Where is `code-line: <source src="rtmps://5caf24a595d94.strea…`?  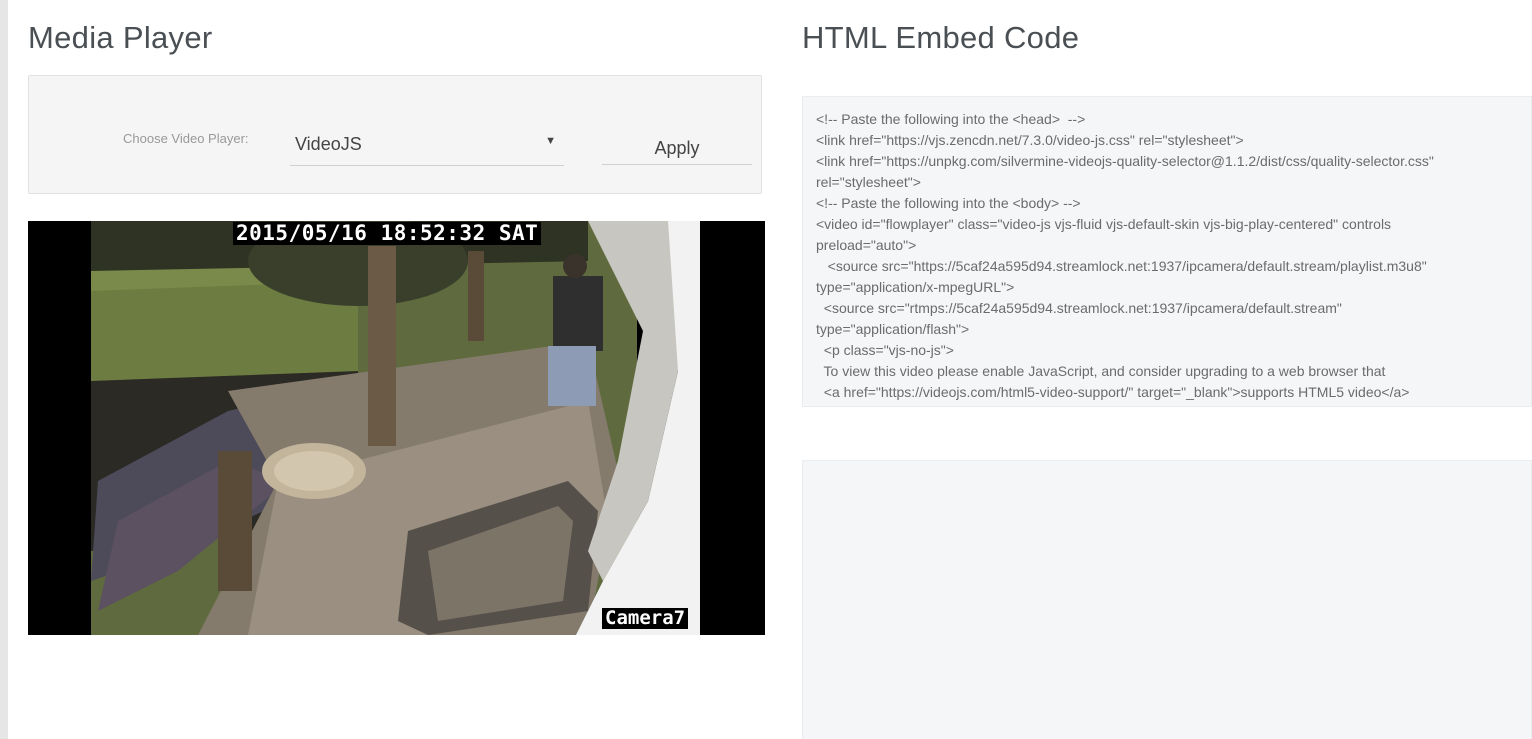 code-line: <source src="rtmps://5caf24a595d94.strea… is located at coordinates (1079, 308).